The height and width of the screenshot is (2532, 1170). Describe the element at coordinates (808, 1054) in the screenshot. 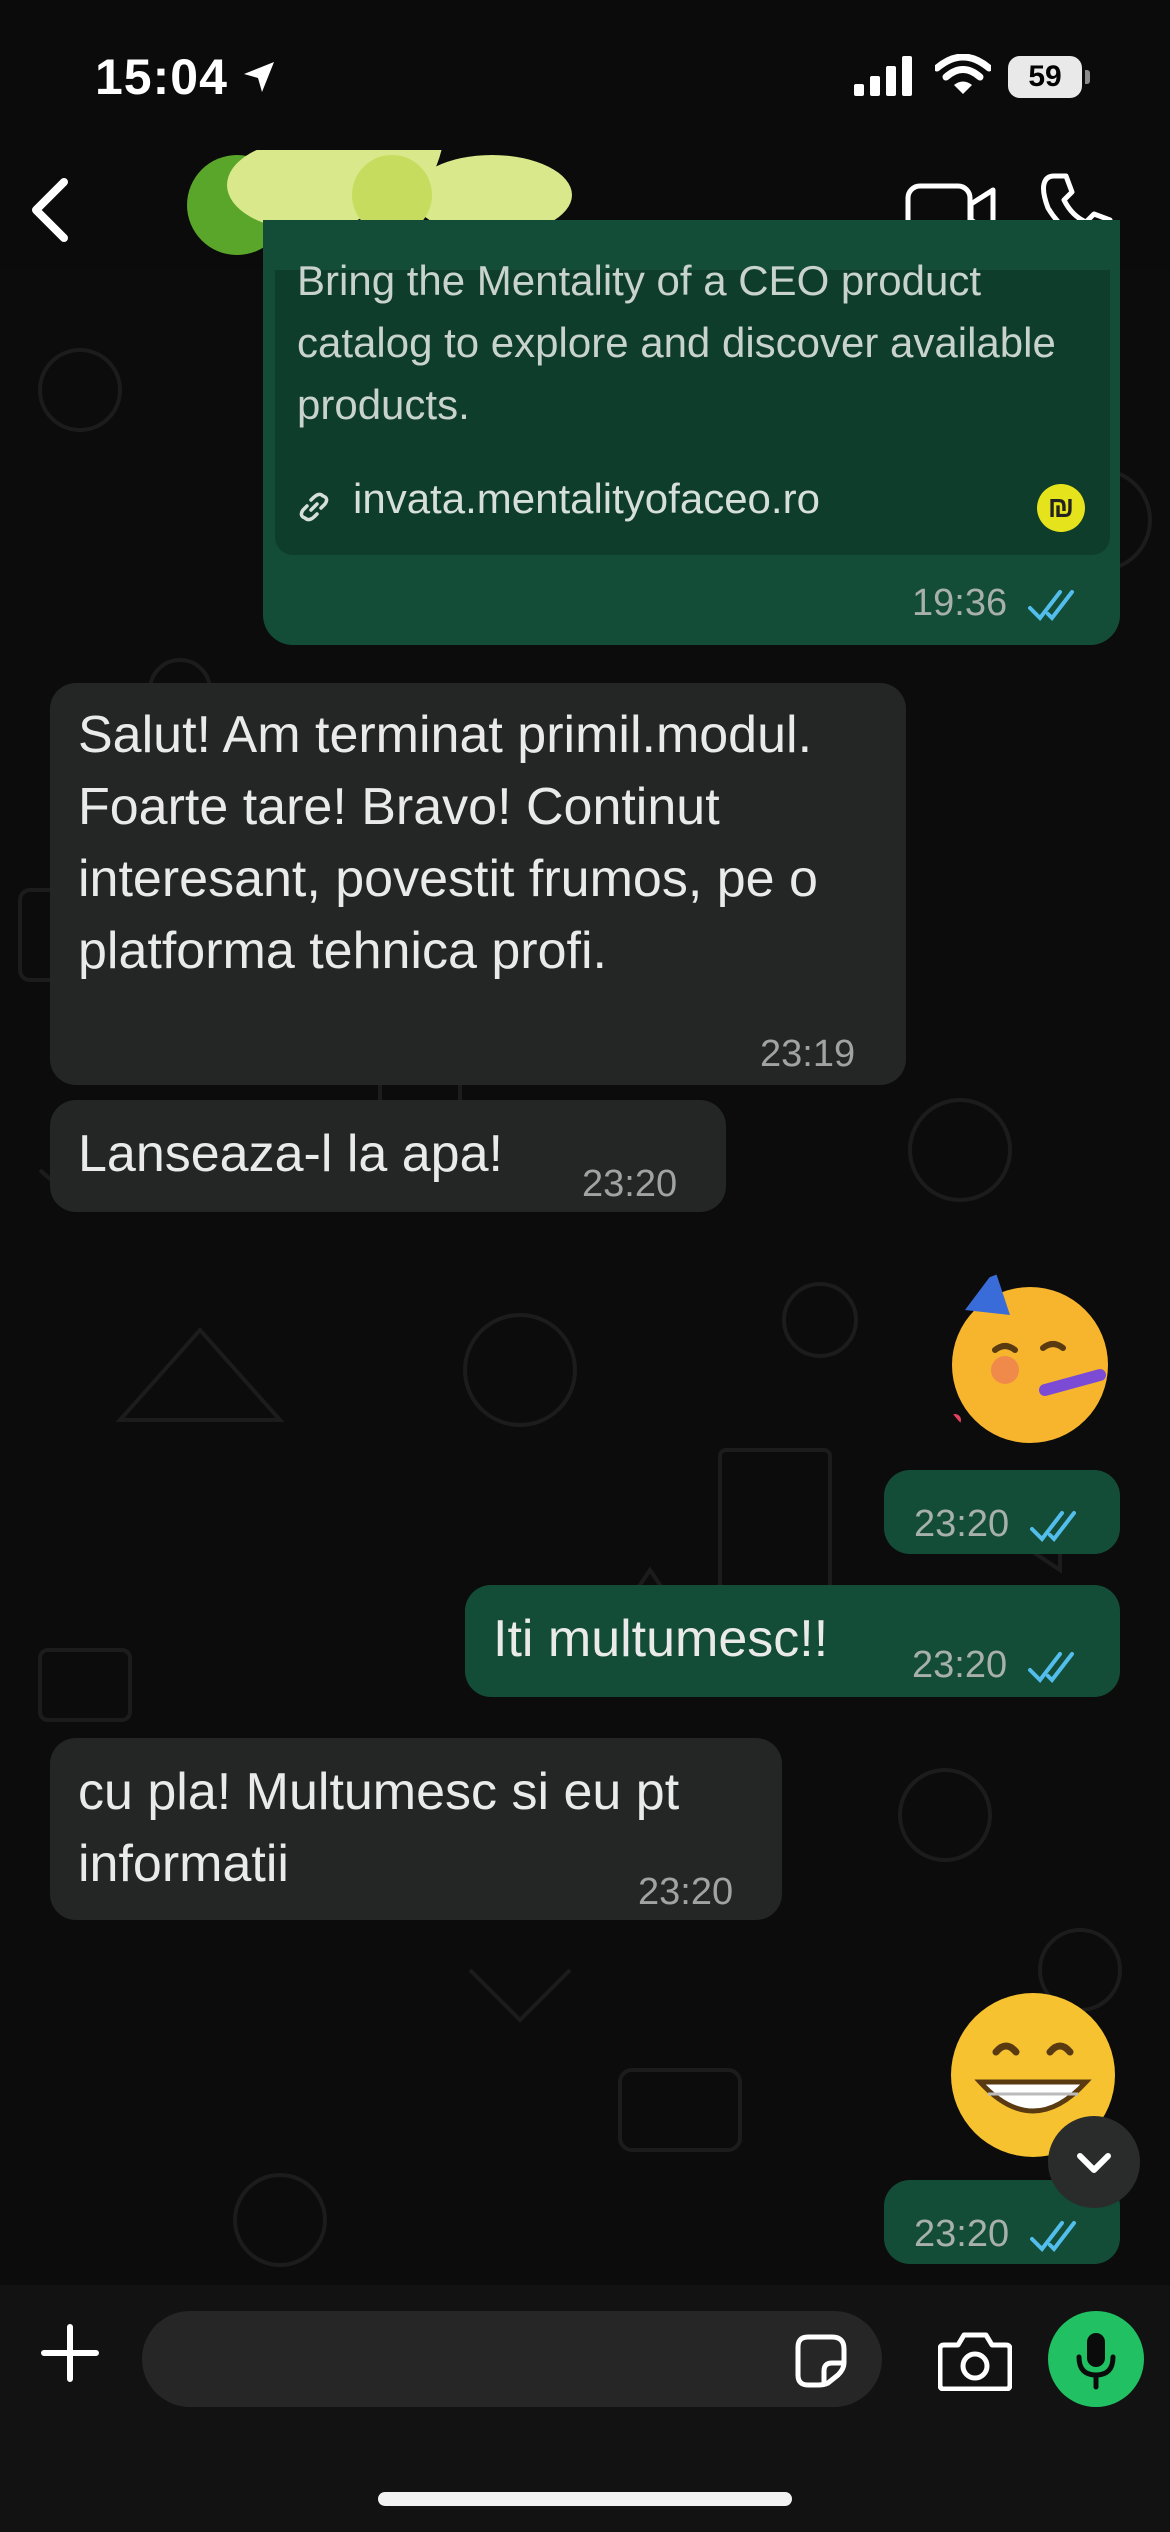

I see `message-time: 23:19` at that location.